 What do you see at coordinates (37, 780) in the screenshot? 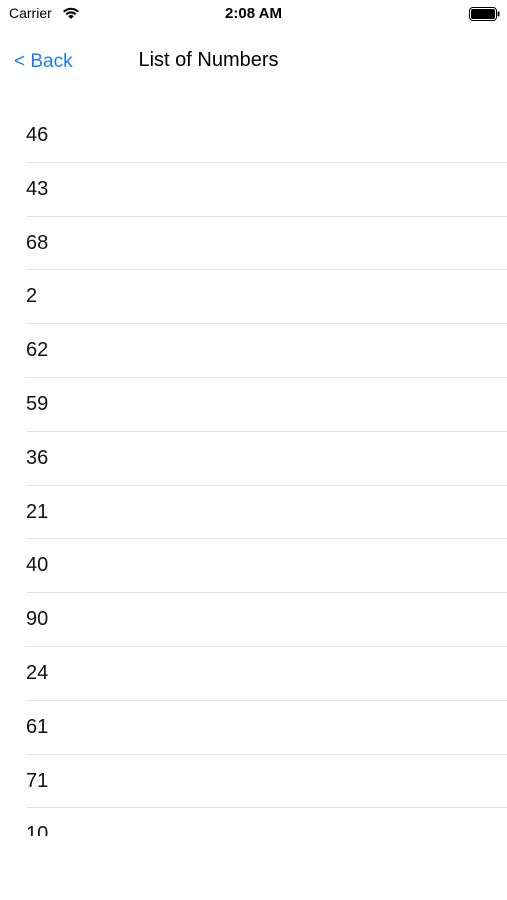
I see `list-item-label: 71` at bounding box center [37, 780].